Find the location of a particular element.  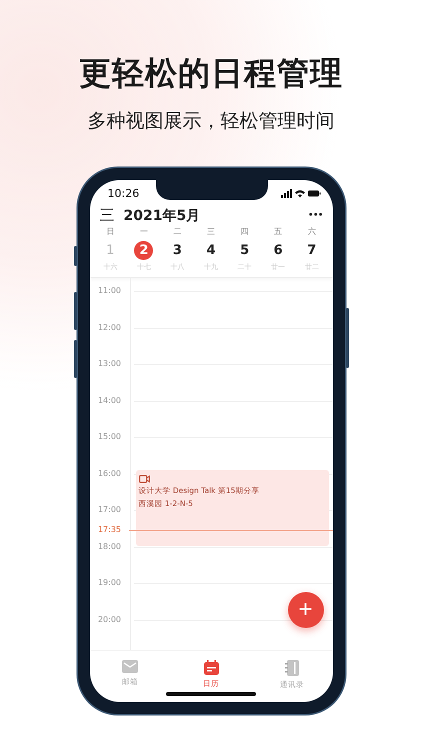

menu-button: 三 is located at coordinates (112, 215).